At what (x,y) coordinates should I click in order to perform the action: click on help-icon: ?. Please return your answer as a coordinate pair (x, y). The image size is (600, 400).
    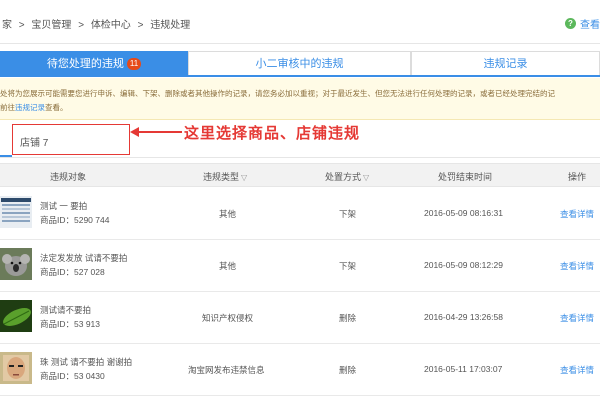
    Looking at the image, I should click on (570, 23).